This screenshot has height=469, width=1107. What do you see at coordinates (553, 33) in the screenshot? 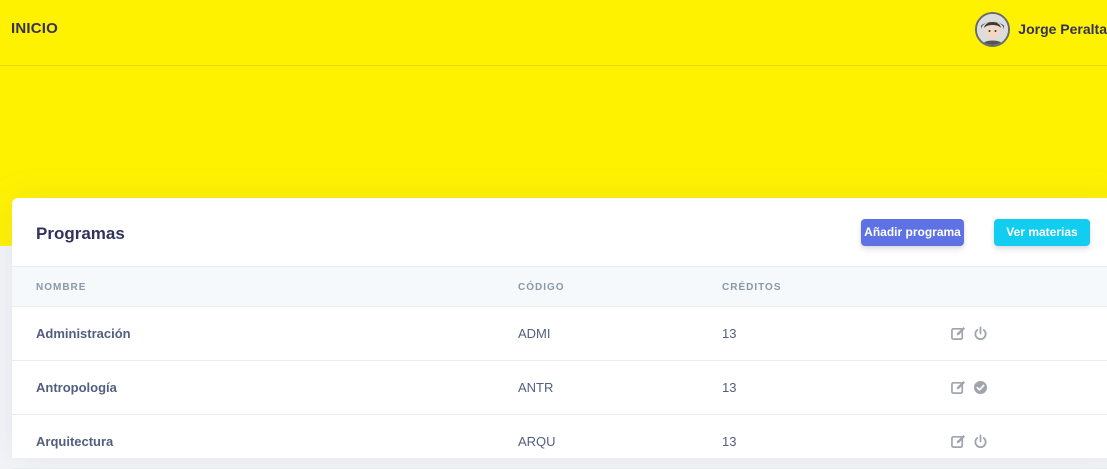
I see `top-navbar: INICIO Jorge Peralta` at bounding box center [553, 33].